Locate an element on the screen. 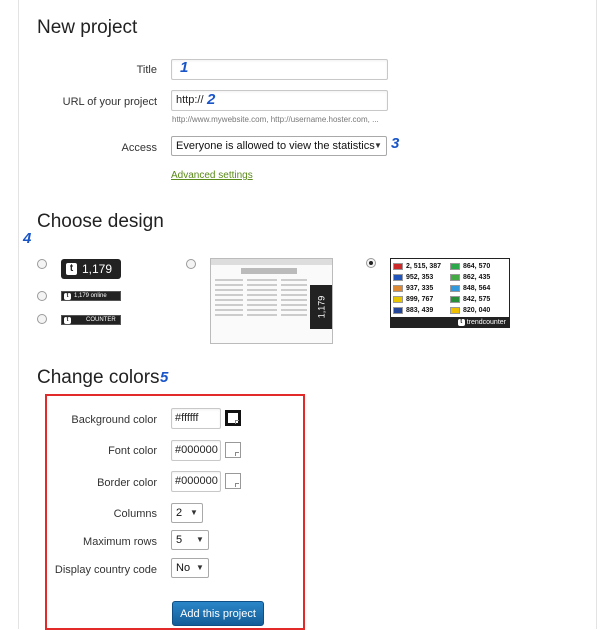 This screenshot has height=630, width=600. flag-row: 937, 335 848, 564 is located at coordinates (450, 288).